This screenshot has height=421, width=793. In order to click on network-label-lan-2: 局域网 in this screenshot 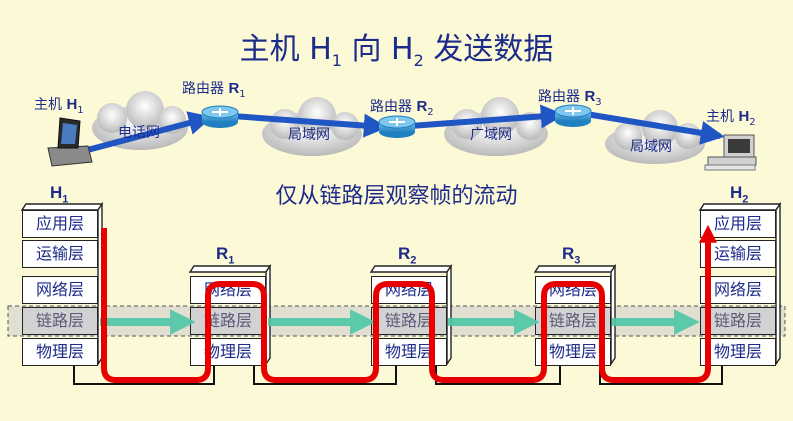, I will do `click(651, 147)`.